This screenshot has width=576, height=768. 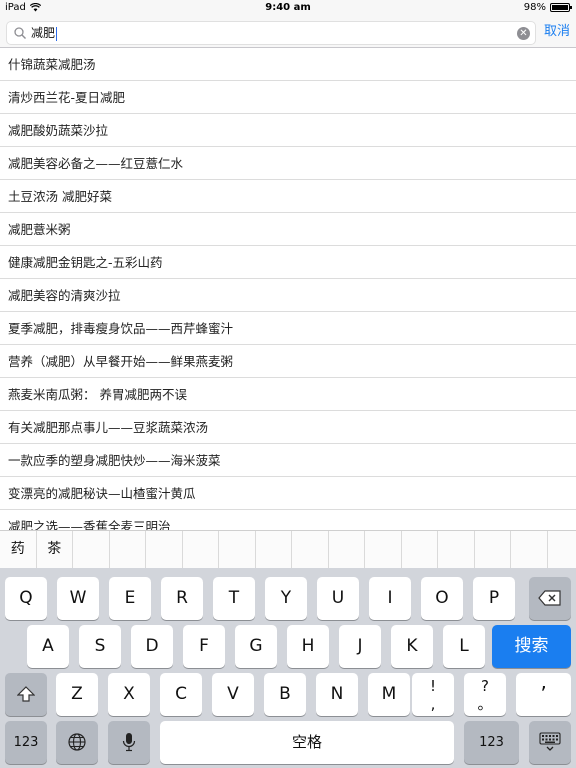 I want to click on key-u: U, so click(x=338, y=598).